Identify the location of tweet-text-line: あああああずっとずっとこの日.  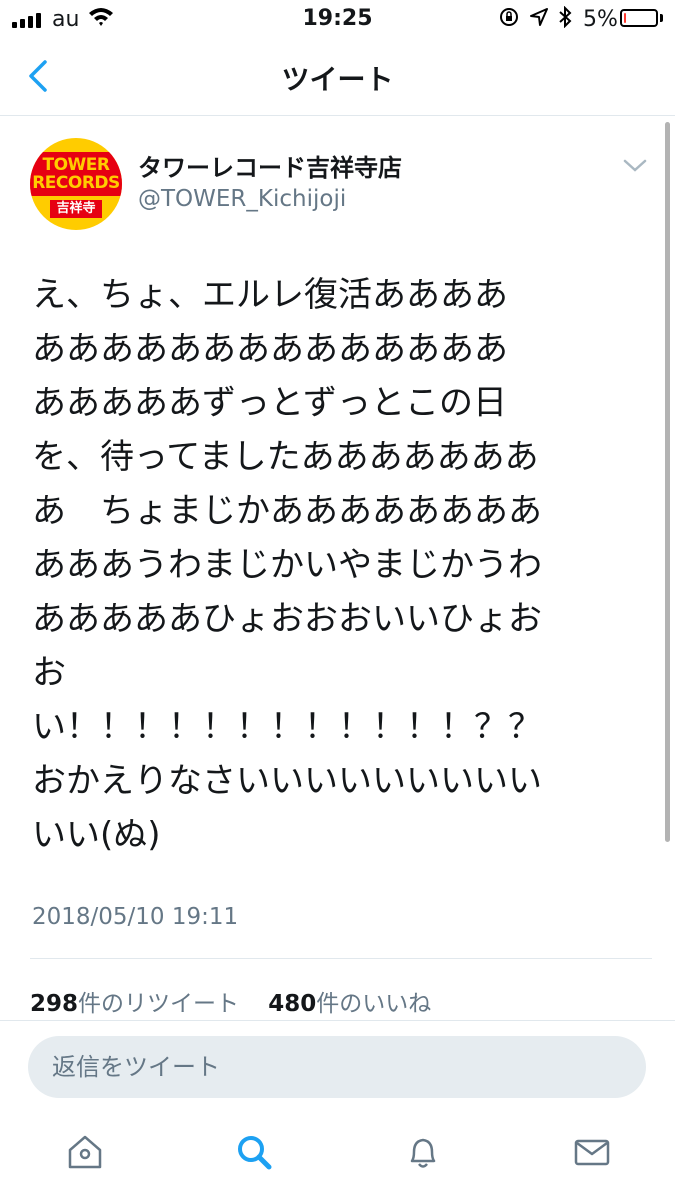
(269, 403).